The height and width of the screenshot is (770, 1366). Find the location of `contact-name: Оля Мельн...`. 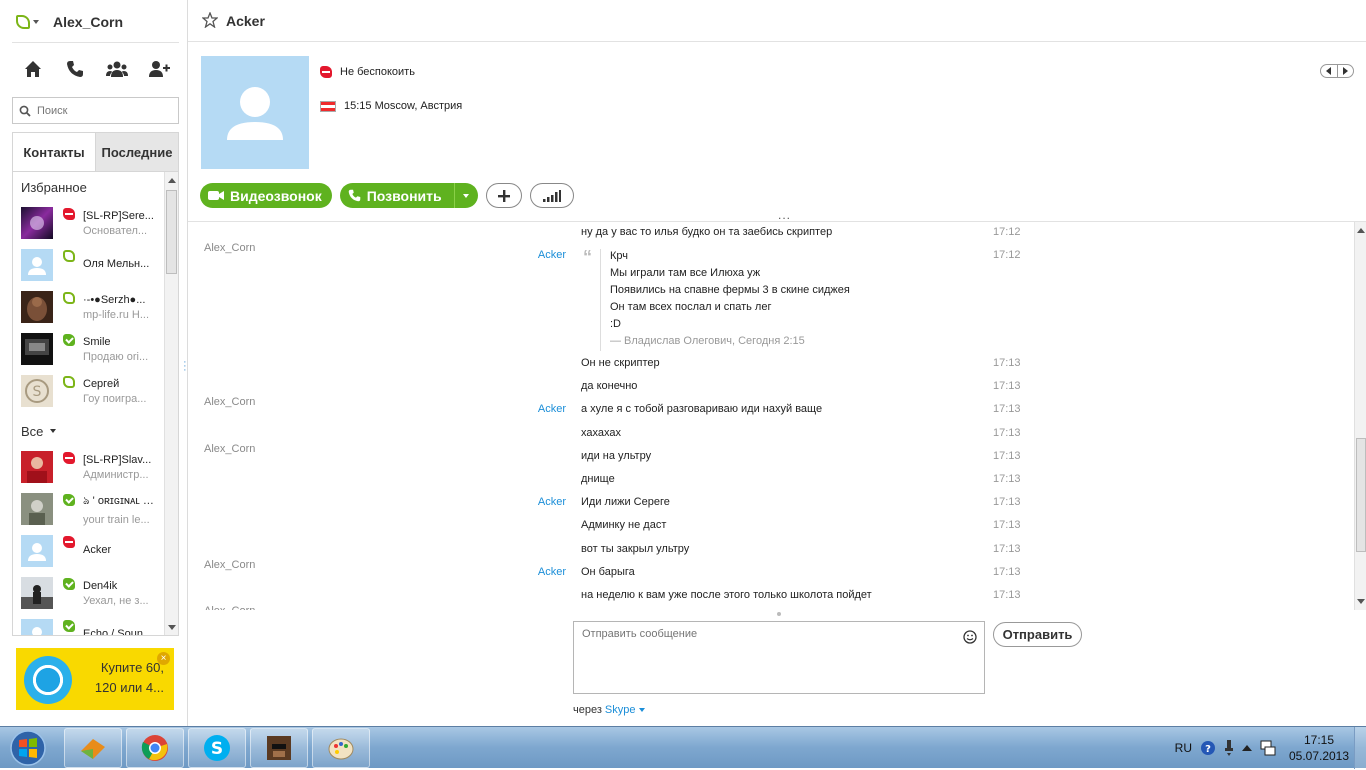

contact-name: Оля Мельн... is located at coordinates (116, 263).